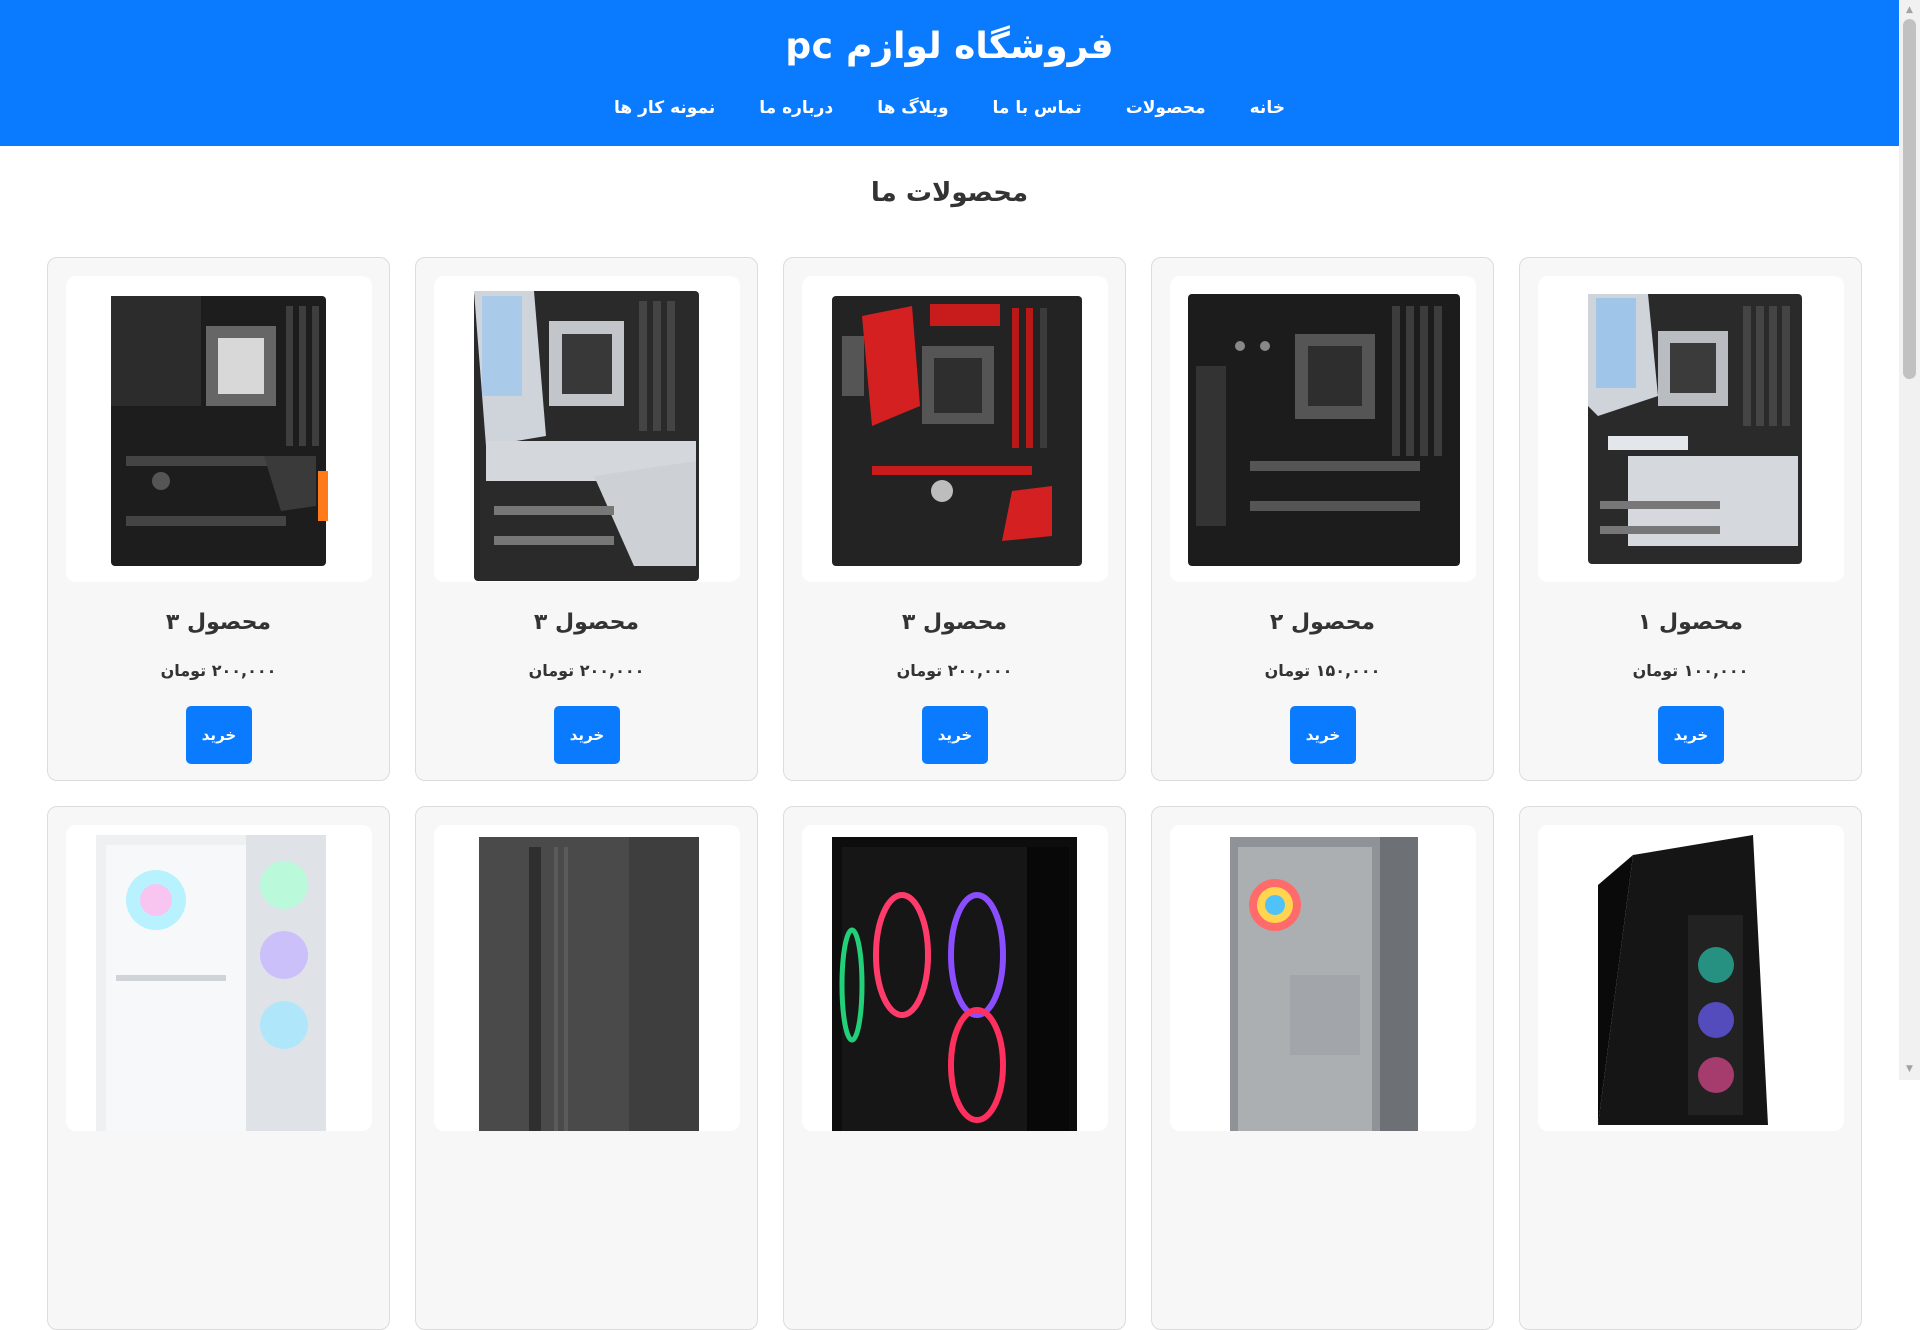  Describe the element at coordinates (1323, 978) in the screenshot. I see `pc-case-glass-icon` at that location.